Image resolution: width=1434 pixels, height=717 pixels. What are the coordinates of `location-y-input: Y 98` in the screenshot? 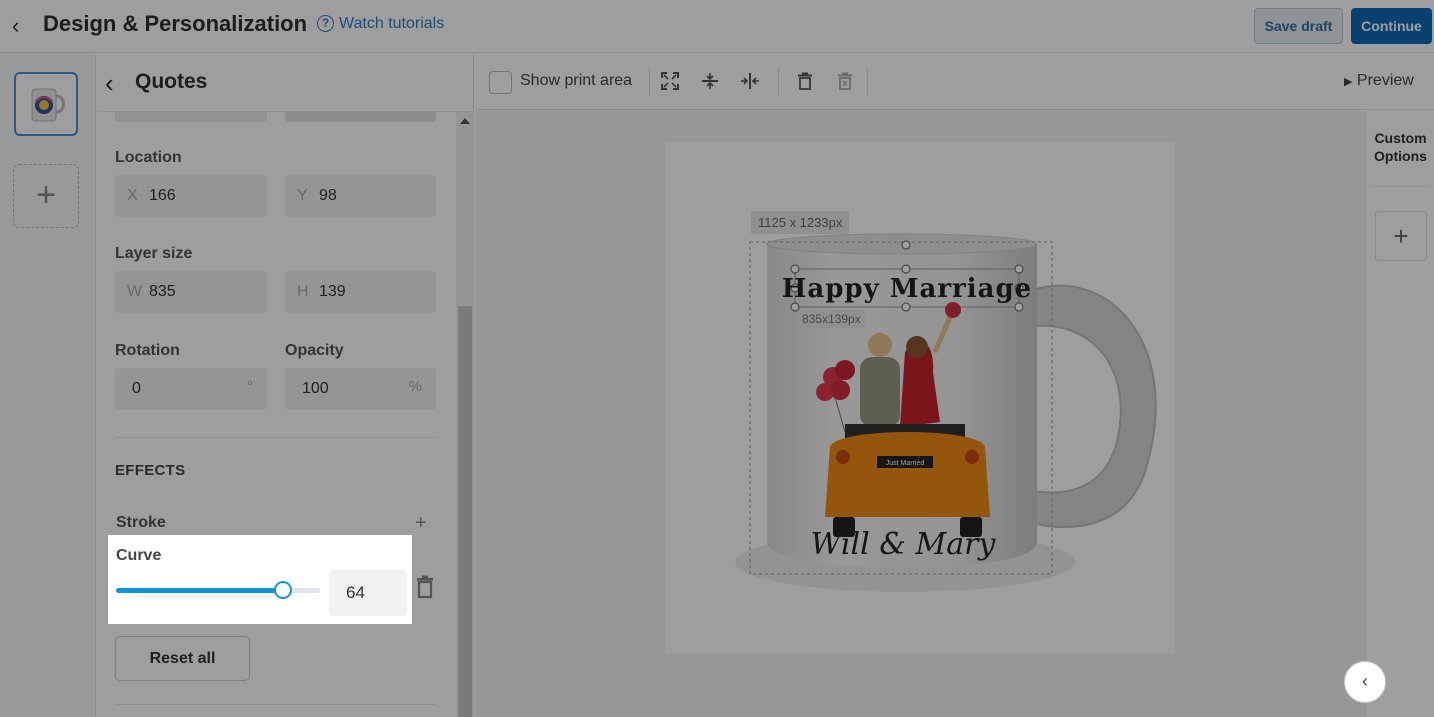 It's located at (360, 196).